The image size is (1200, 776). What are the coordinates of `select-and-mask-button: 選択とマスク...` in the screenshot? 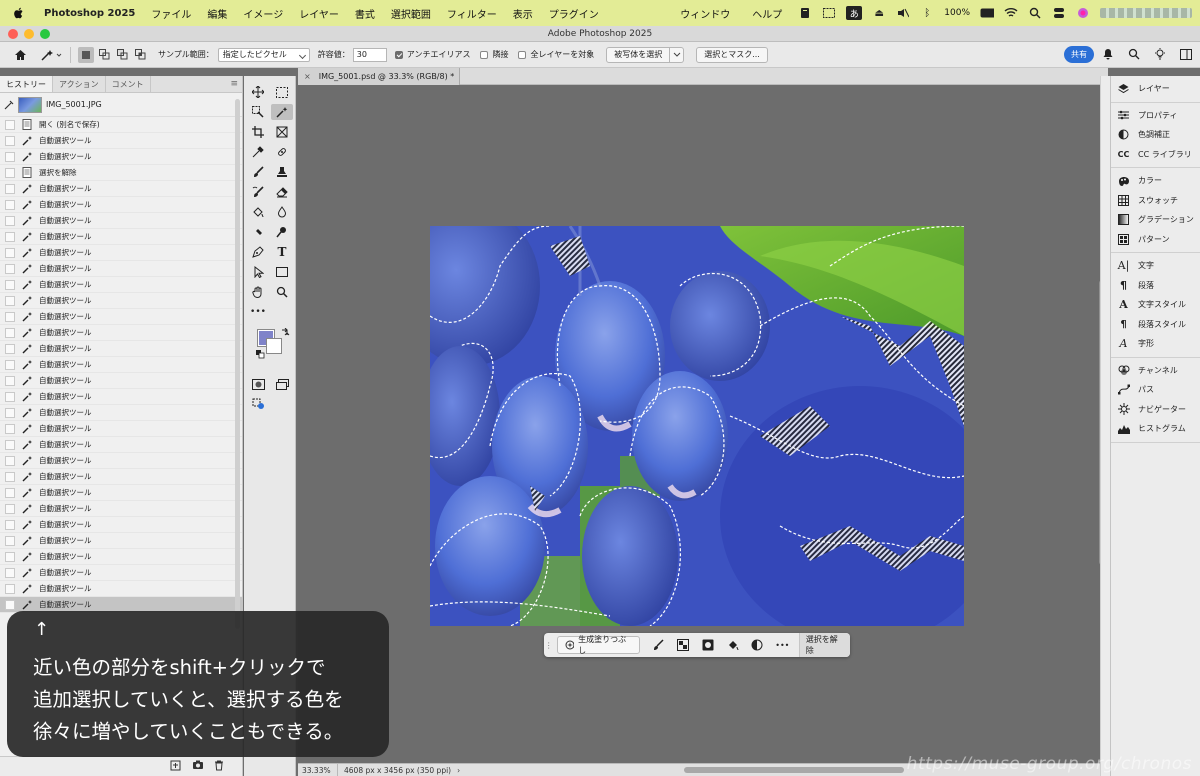 It's located at (732, 54).